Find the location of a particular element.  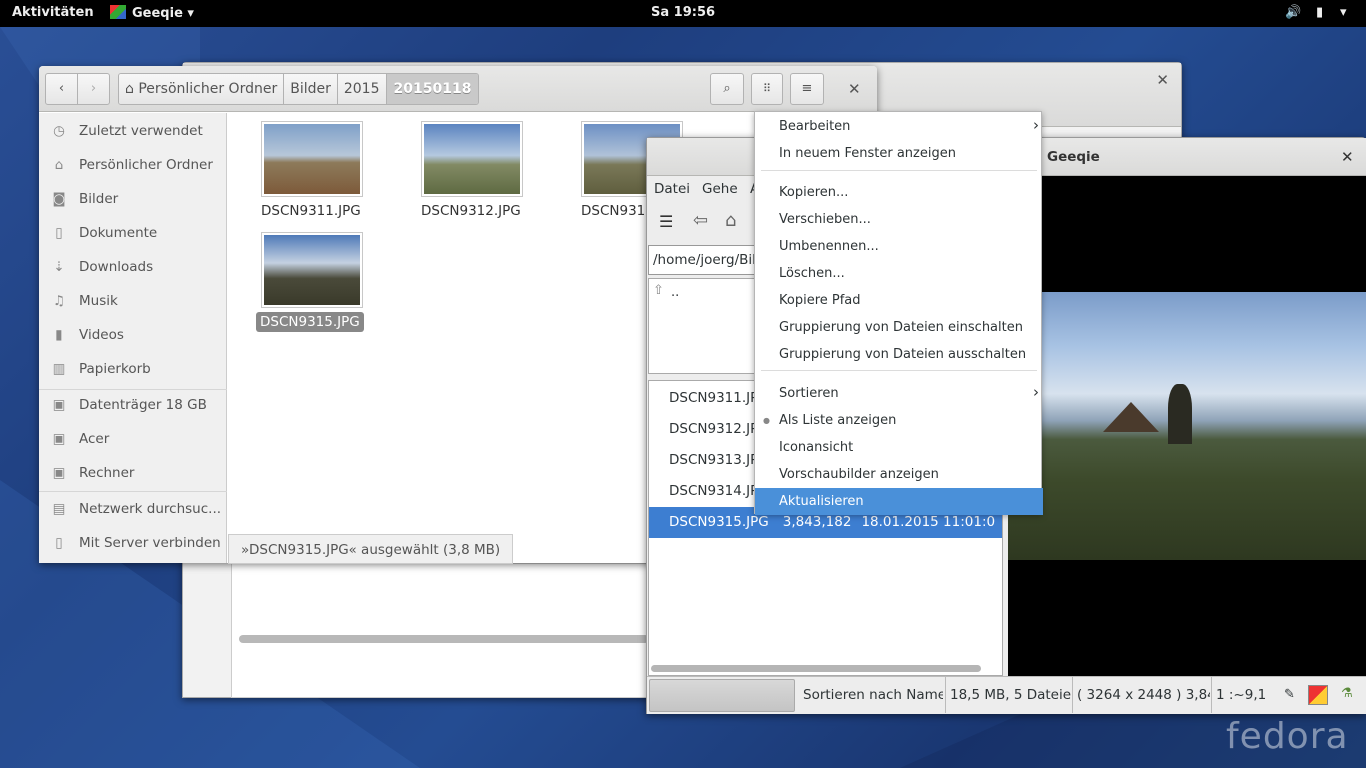

menu-button: ≡ is located at coordinates (807, 89).